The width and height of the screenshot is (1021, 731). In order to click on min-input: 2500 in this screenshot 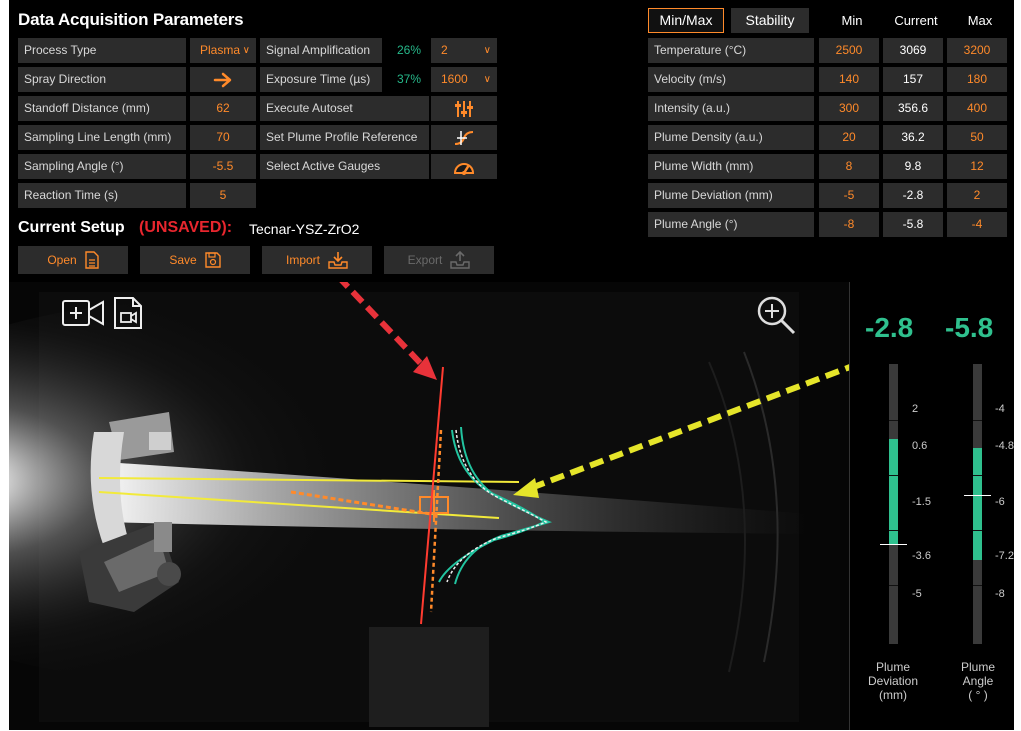, I will do `click(849, 50)`.